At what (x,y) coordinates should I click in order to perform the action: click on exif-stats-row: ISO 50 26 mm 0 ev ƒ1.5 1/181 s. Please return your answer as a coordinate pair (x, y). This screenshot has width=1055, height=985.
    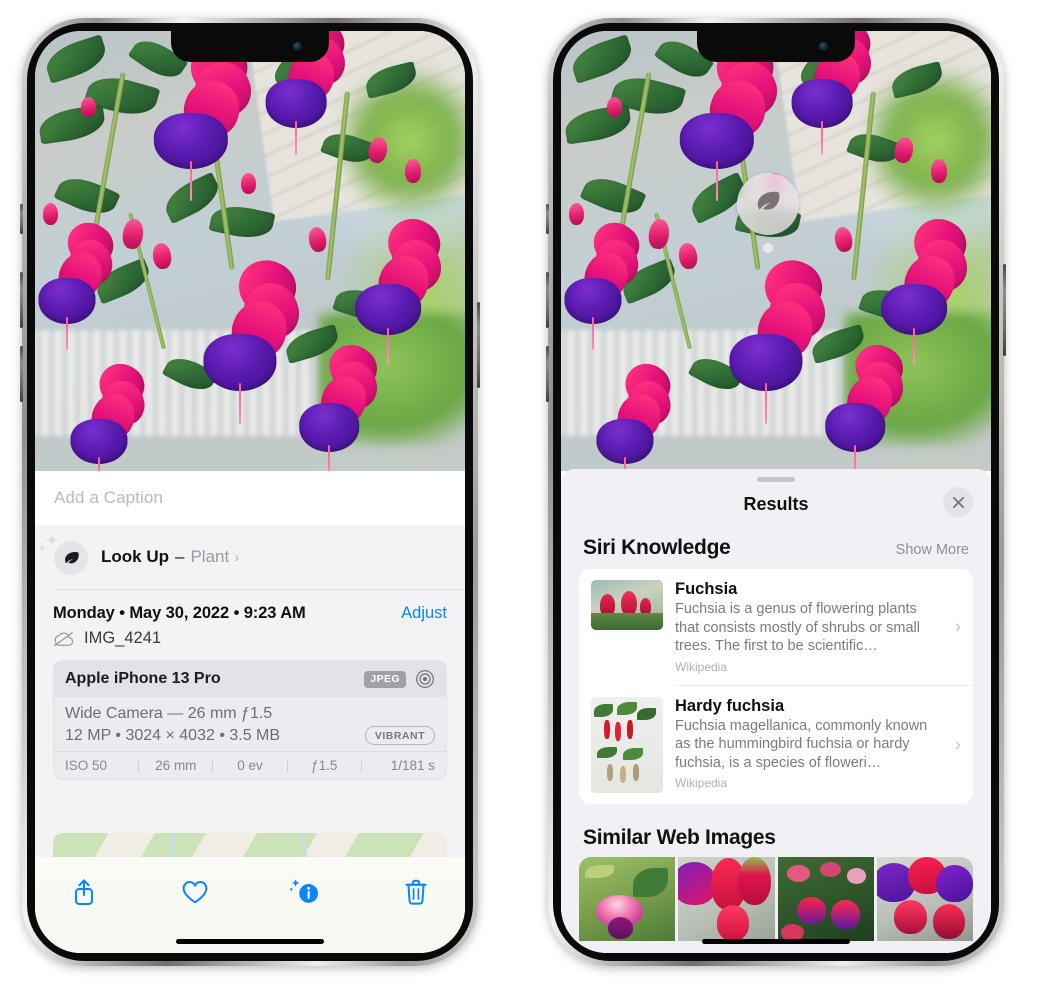
    Looking at the image, I should click on (250, 765).